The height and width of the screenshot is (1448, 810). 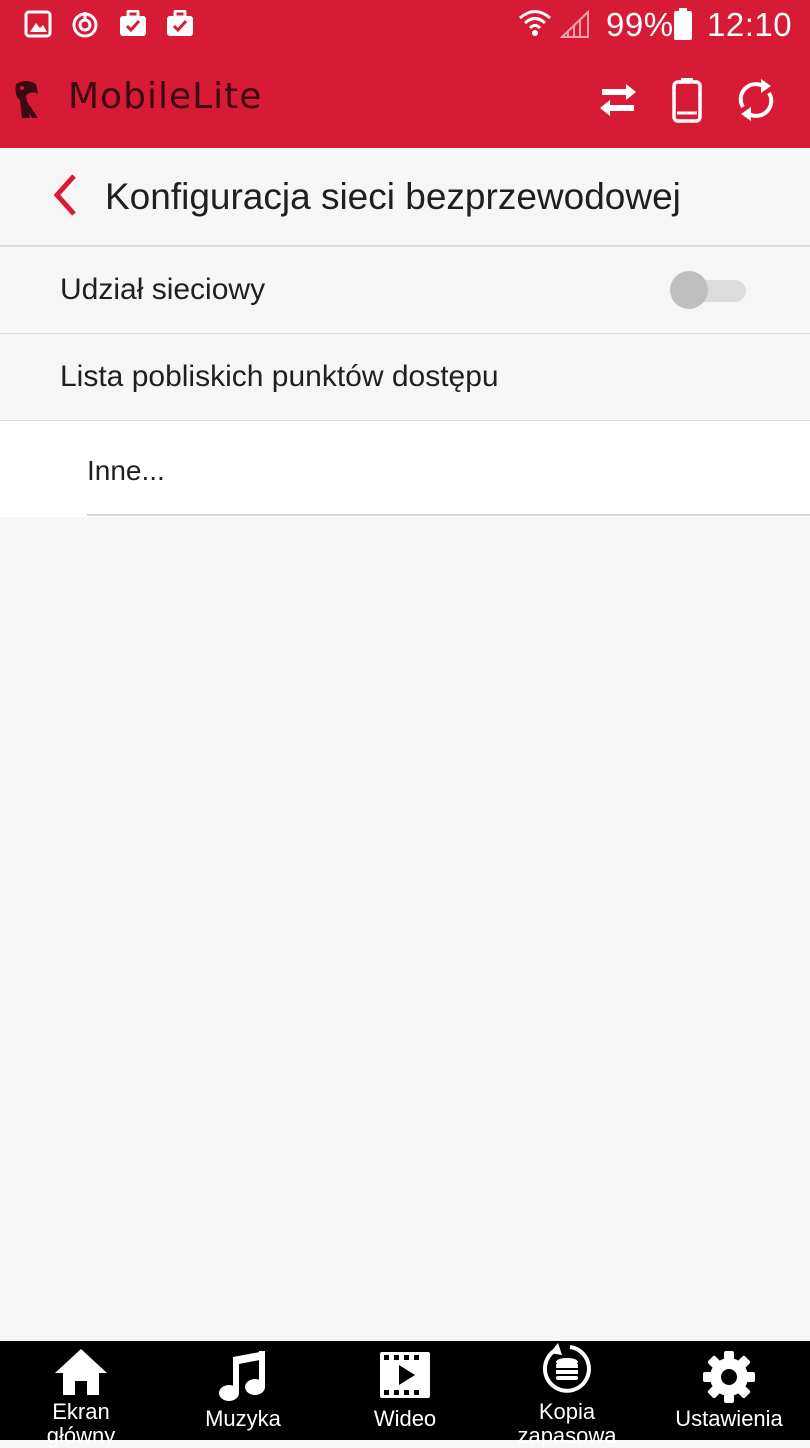 I want to click on app-header: 99% 12:10 MobileLite, so click(x=405, y=74).